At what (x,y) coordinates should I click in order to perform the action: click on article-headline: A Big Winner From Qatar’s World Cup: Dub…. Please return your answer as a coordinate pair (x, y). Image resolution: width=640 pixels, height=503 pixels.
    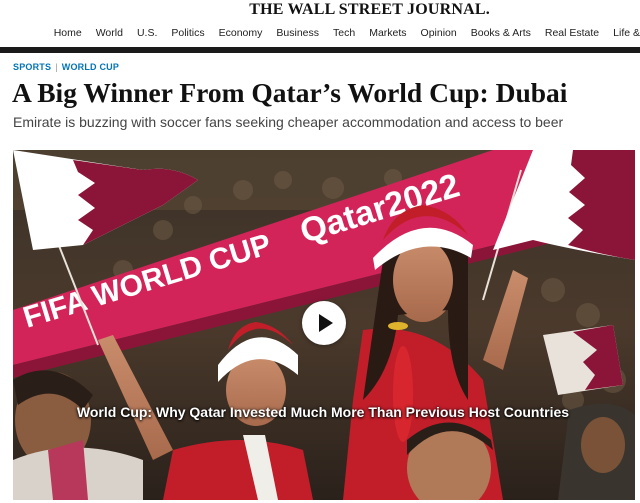
    Looking at the image, I should click on (290, 92).